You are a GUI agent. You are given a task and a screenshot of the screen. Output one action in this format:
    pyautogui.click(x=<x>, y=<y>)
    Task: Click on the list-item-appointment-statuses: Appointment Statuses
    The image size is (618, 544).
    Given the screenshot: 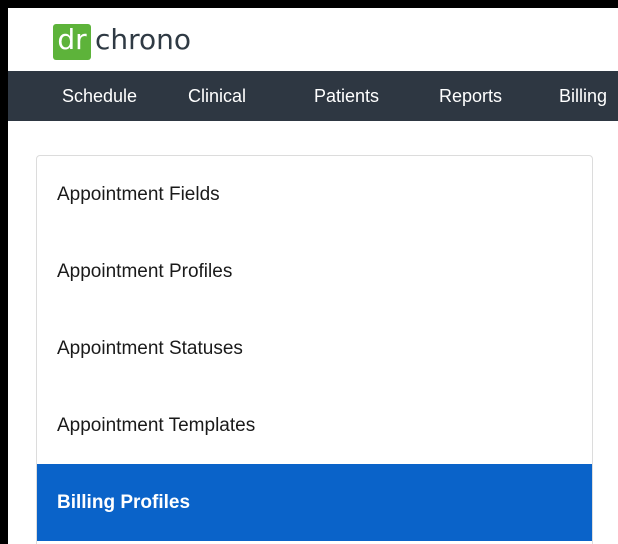 What is the action you would take?
    pyautogui.click(x=314, y=348)
    